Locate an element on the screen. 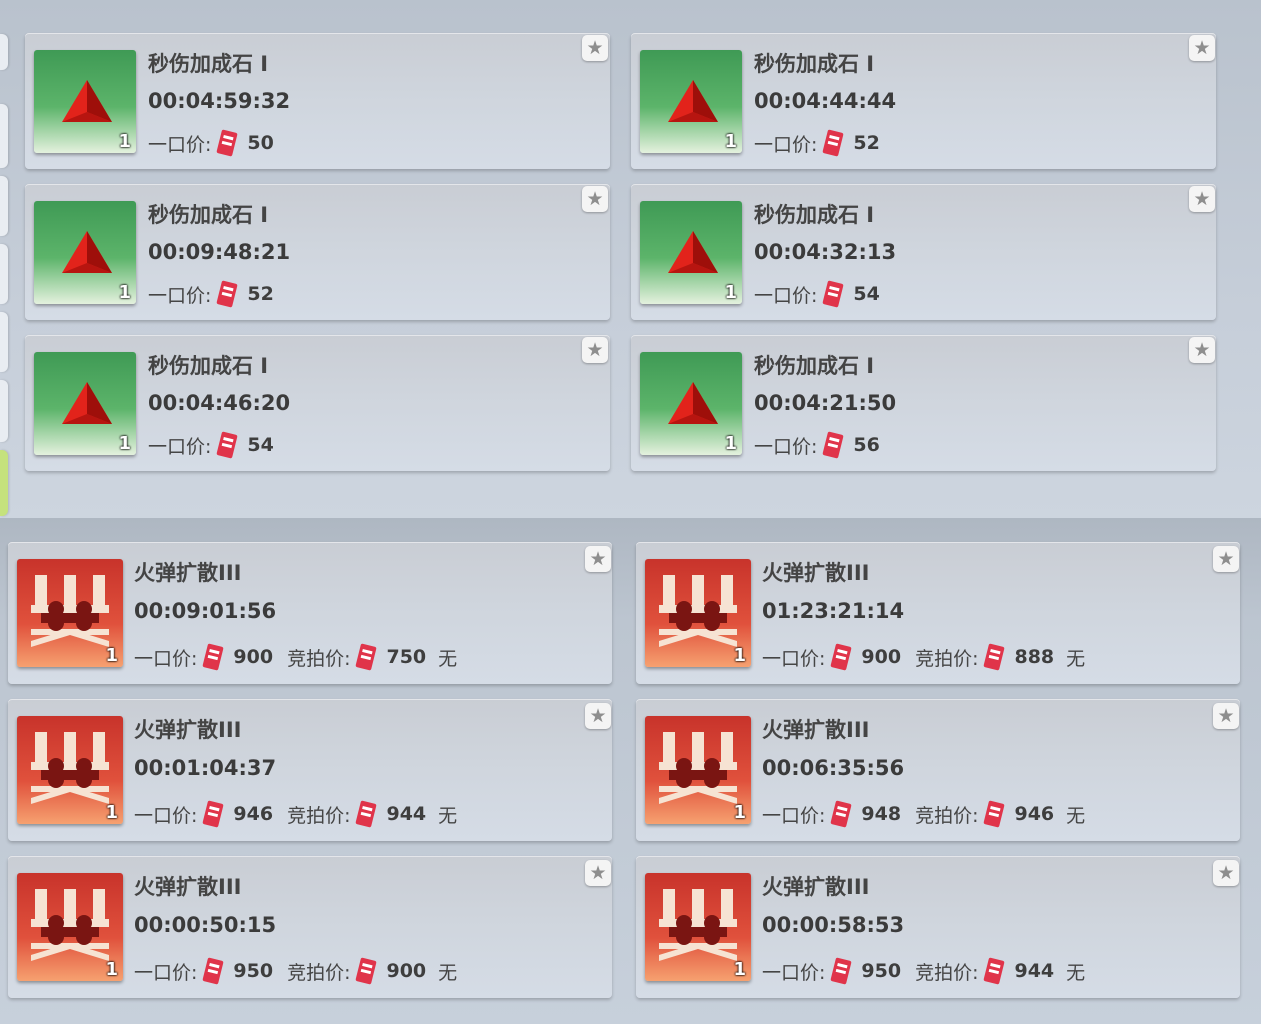 The image size is (1261, 1024). category-tab-active is located at coordinates (4, 483).